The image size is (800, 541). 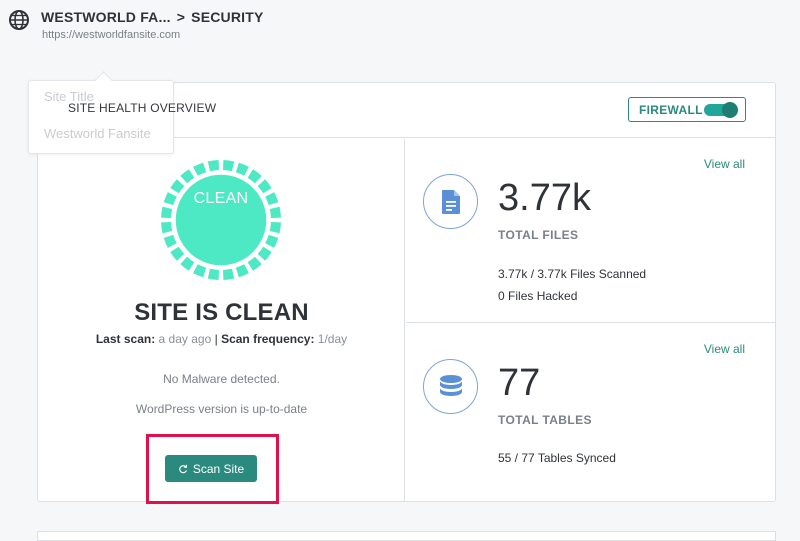 I want to click on last-scan-label: Last scan:, so click(x=125, y=339).